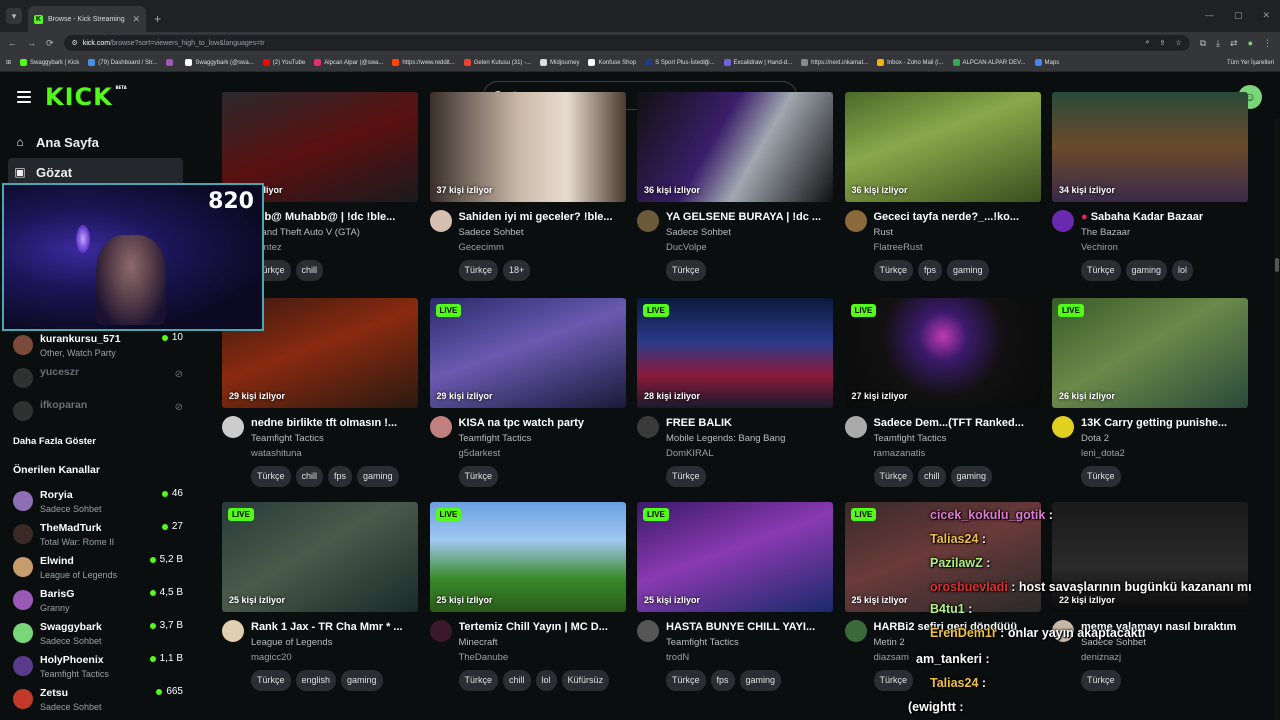 This screenshot has height=720, width=1280. What do you see at coordinates (585, 680) in the screenshot?
I see `stream-tag: Küfürsüz` at bounding box center [585, 680].